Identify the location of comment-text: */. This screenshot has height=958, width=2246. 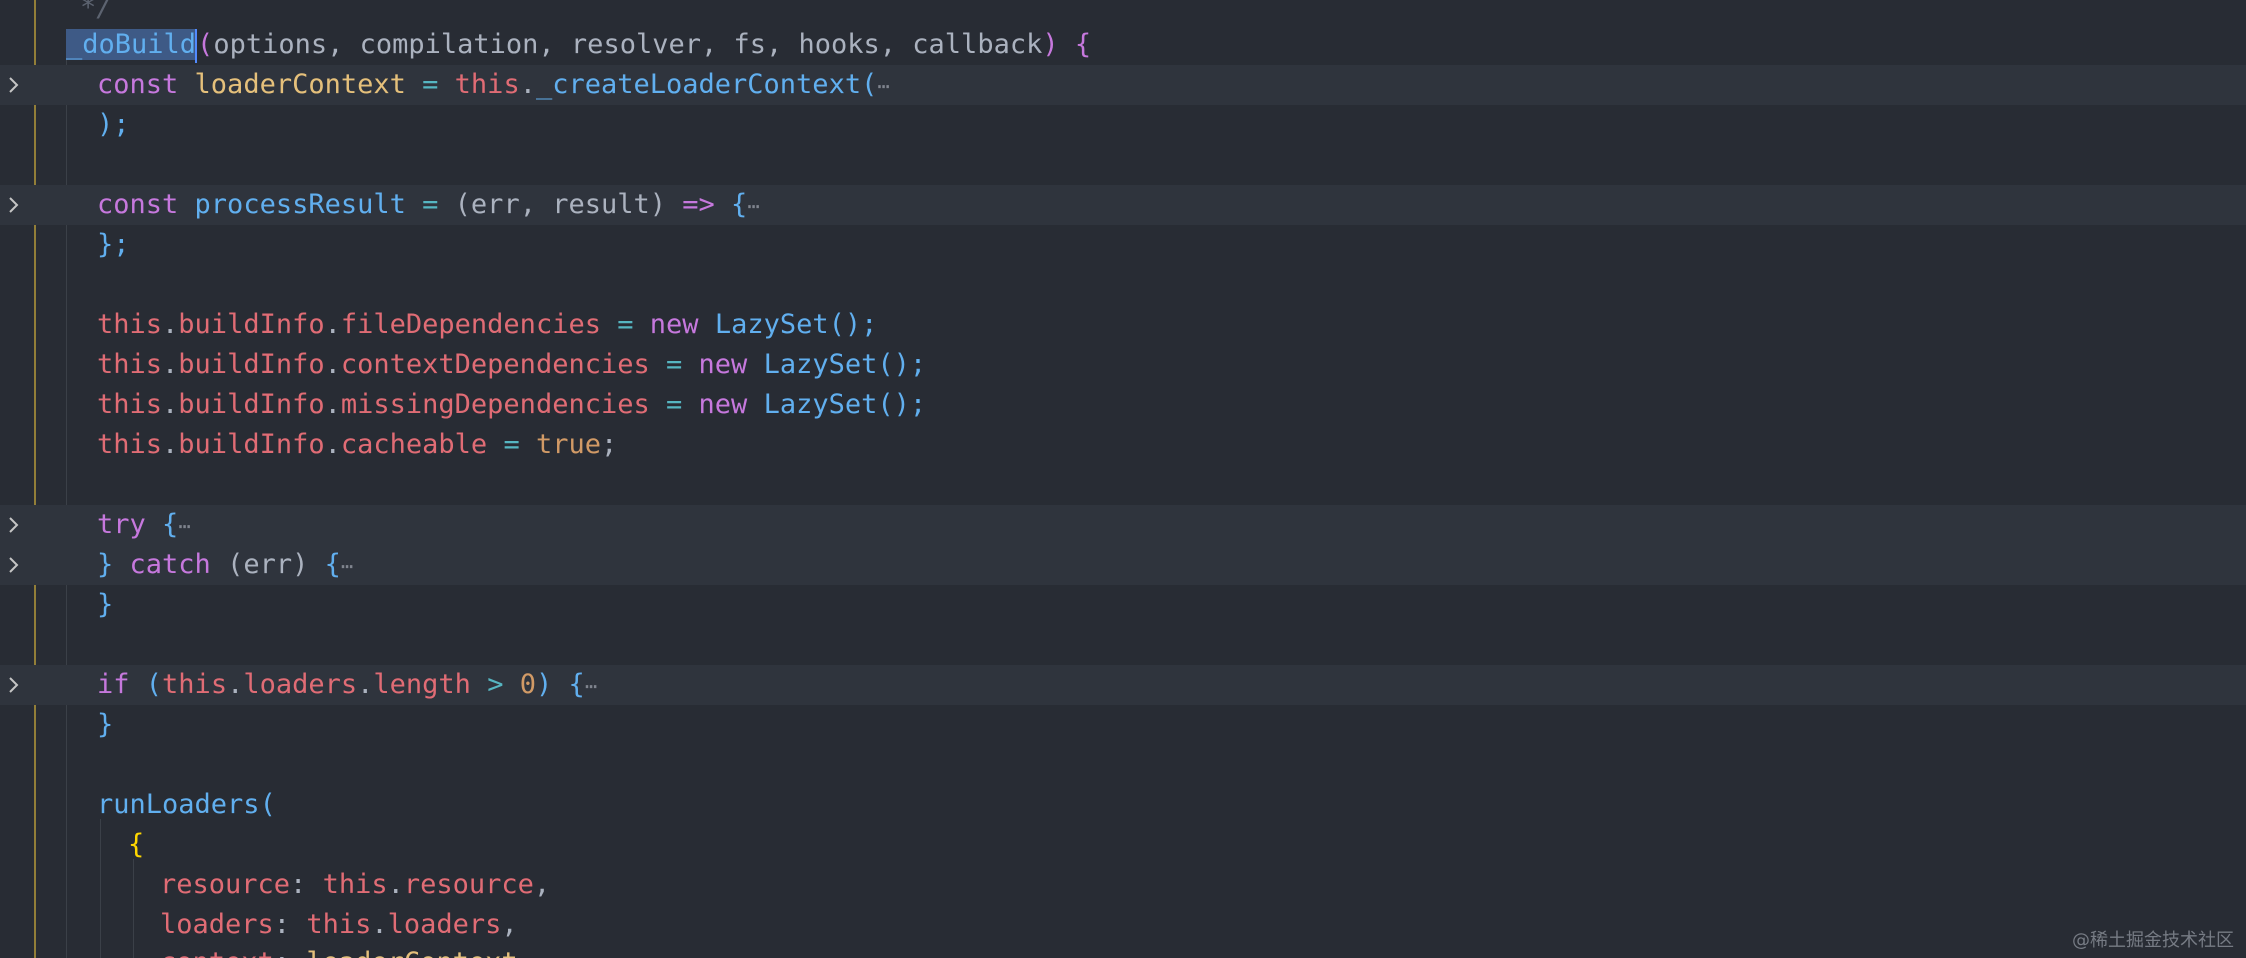
(96, 11).